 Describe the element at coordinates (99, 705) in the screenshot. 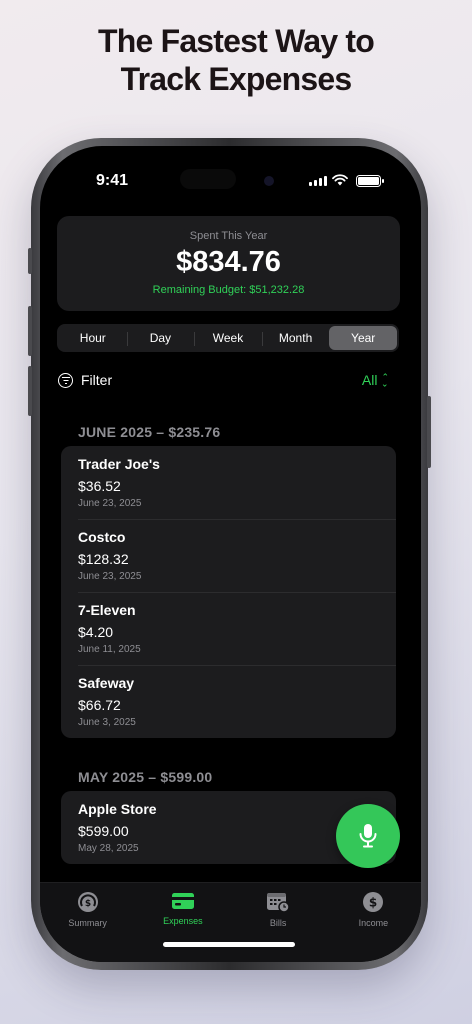

I see `expense-amount: $66.72` at that location.